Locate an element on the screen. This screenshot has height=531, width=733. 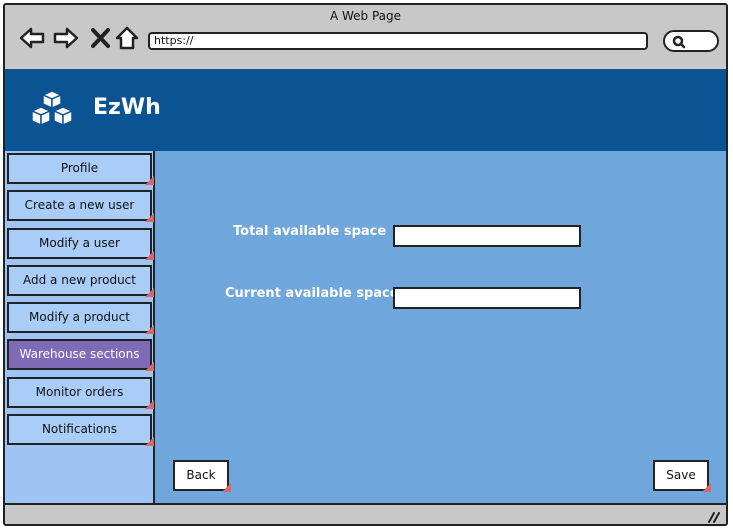
sidebar-item-add-product: Add a new product is located at coordinates (80, 281).